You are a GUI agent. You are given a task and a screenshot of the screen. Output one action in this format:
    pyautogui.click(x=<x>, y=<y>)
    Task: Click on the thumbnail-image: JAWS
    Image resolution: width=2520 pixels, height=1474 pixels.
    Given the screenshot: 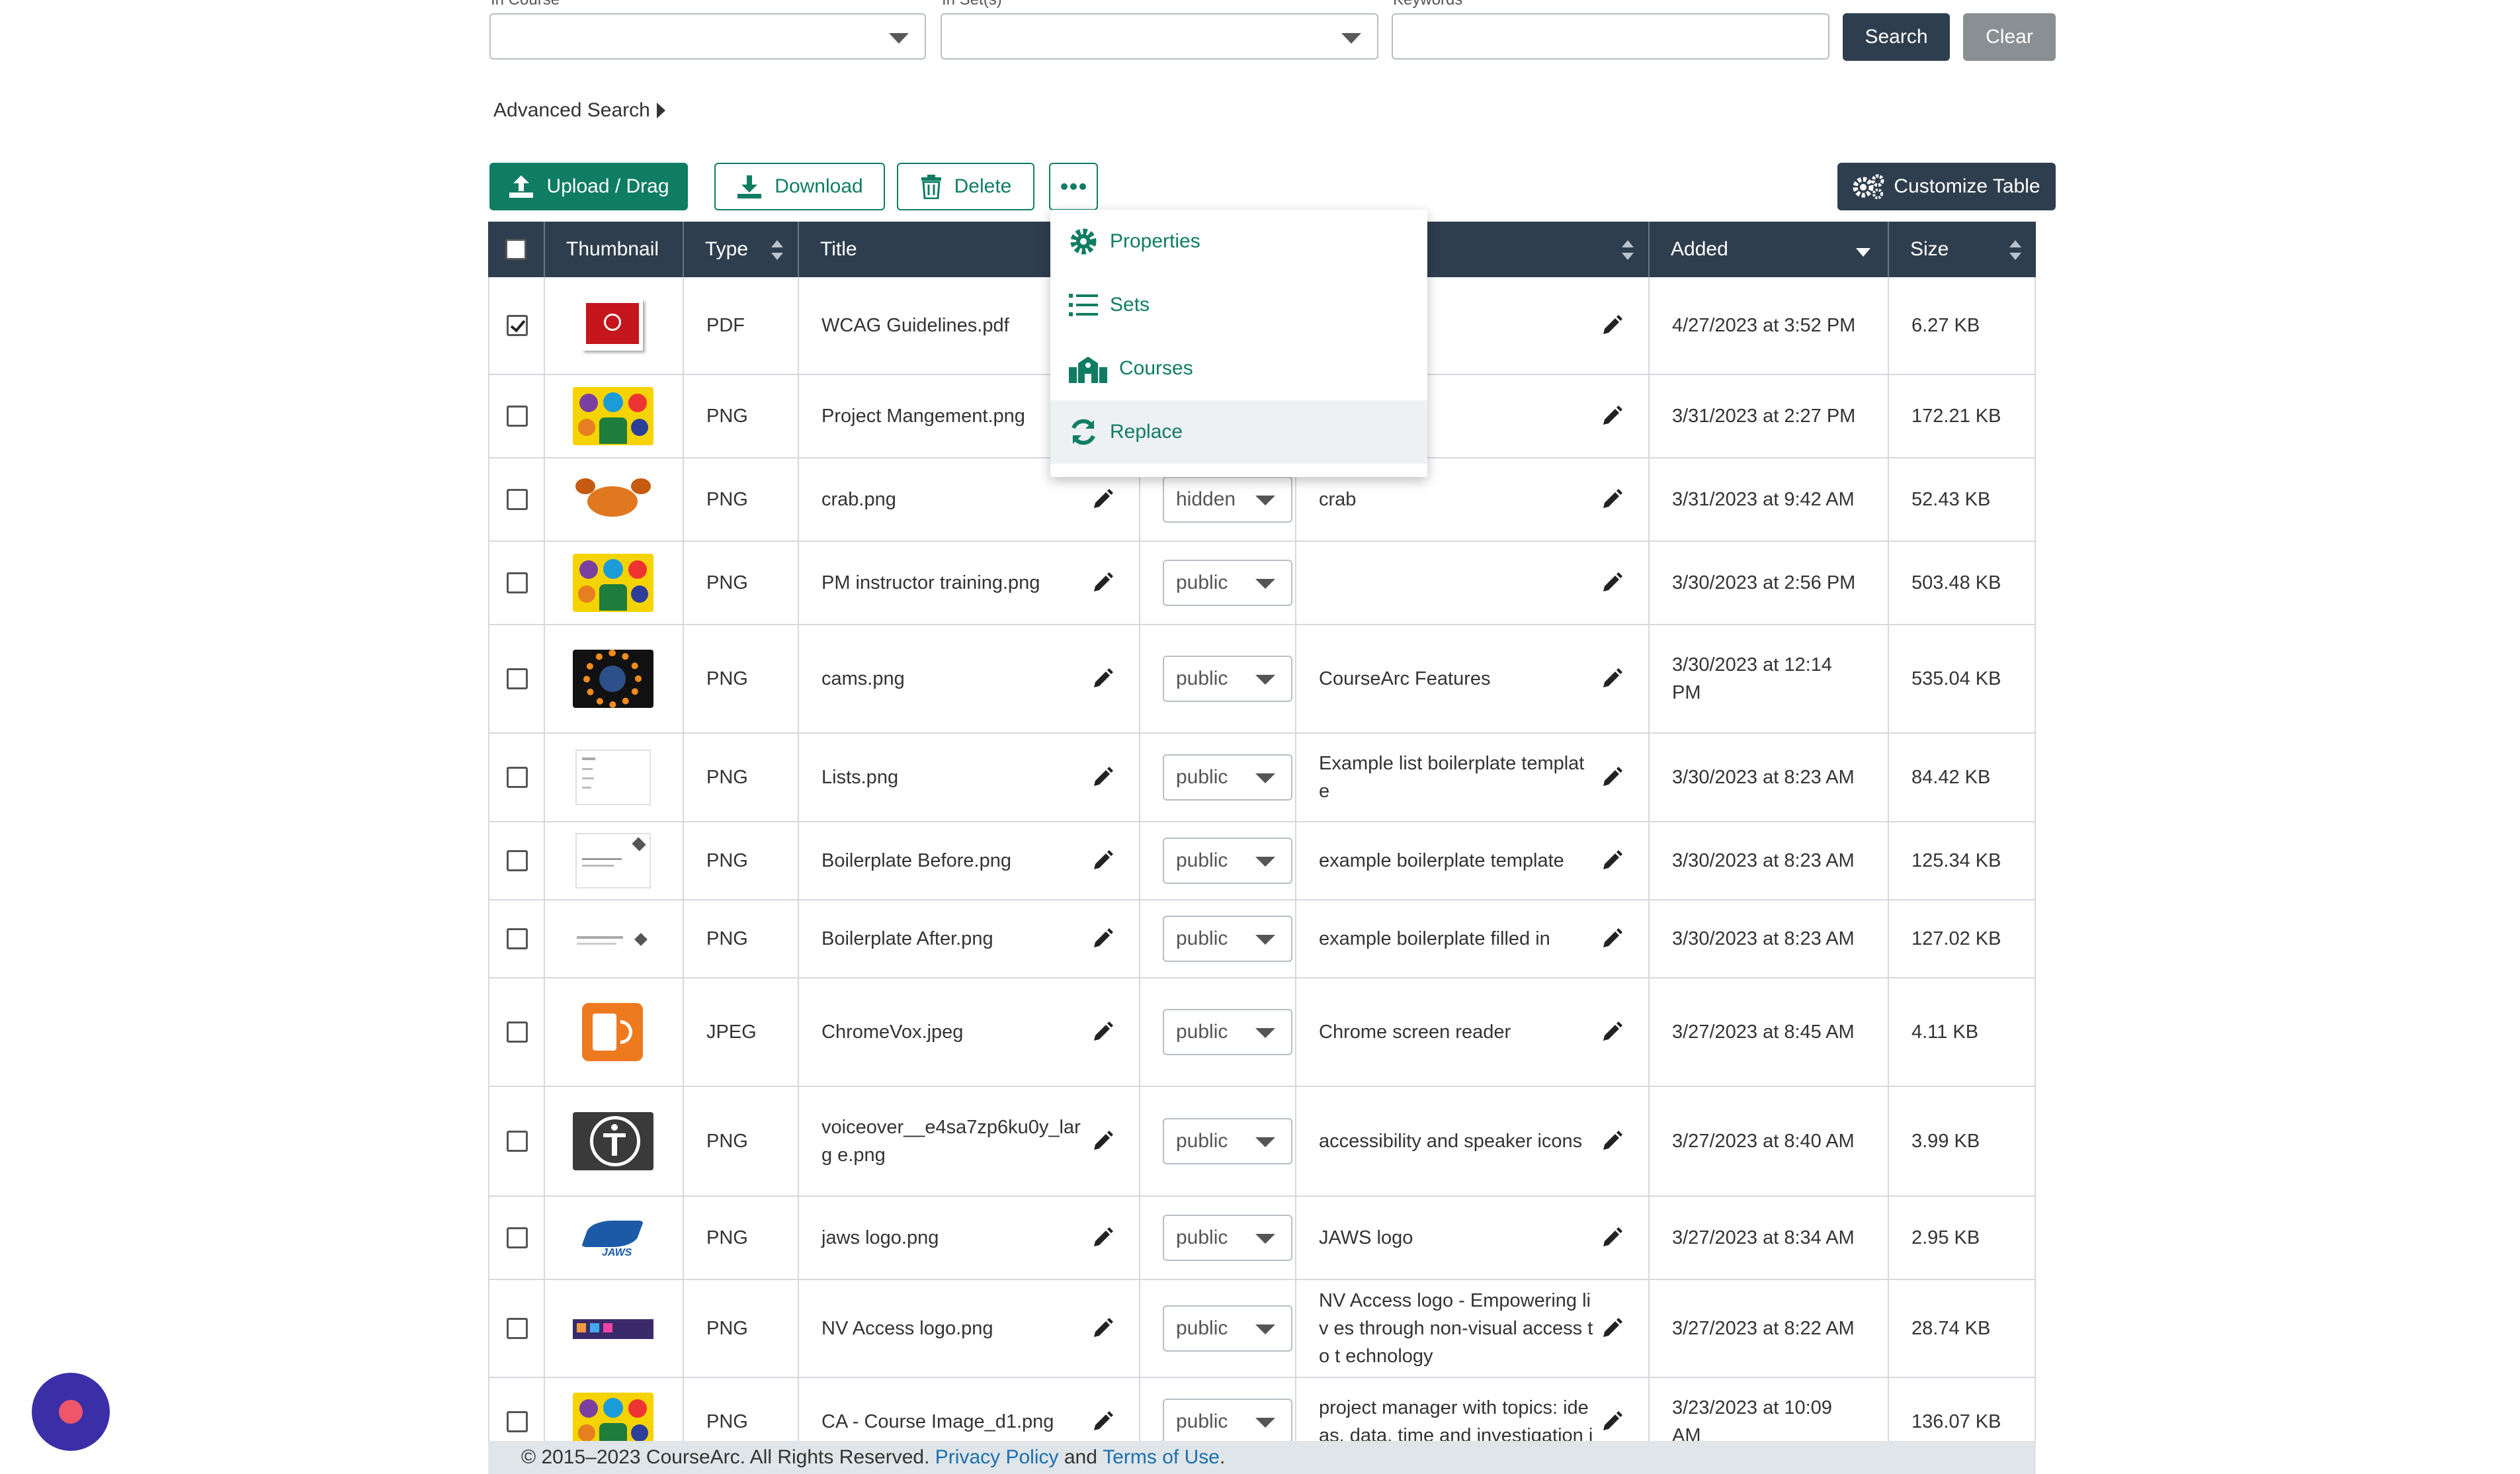 What is the action you would take?
    pyautogui.click(x=613, y=1238)
    